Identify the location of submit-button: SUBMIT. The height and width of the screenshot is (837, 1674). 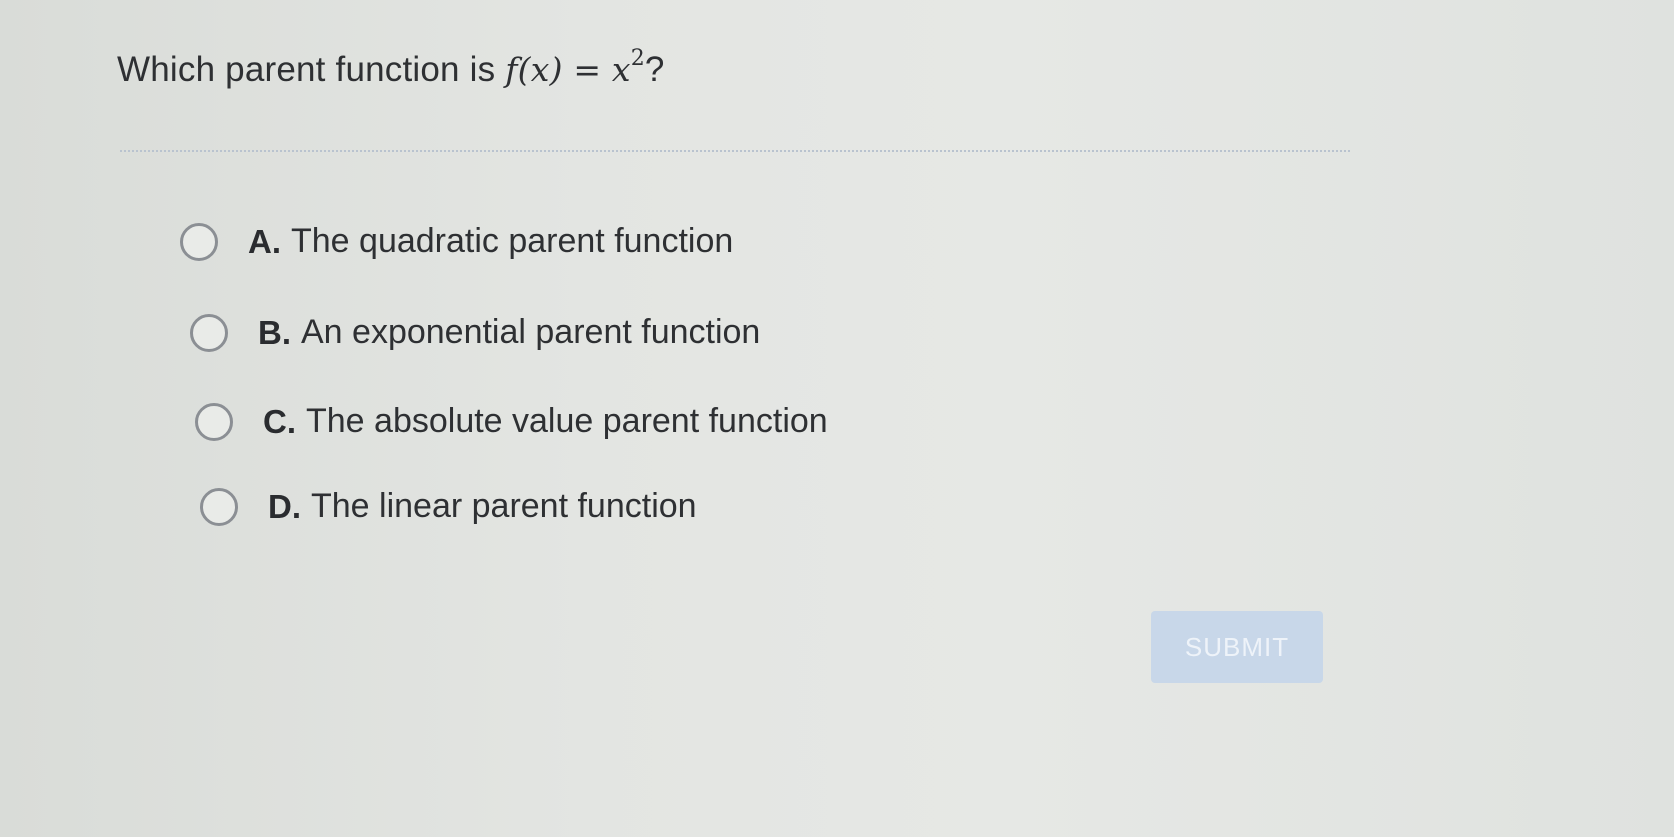
(1237, 647).